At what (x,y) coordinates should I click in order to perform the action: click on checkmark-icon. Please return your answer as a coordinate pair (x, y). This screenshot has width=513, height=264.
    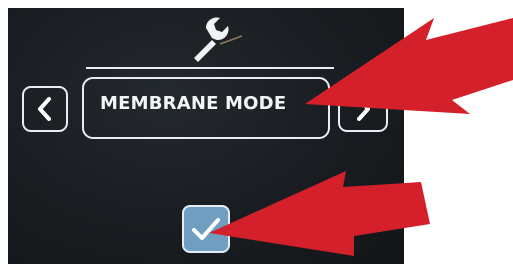
    Looking at the image, I should click on (206, 229).